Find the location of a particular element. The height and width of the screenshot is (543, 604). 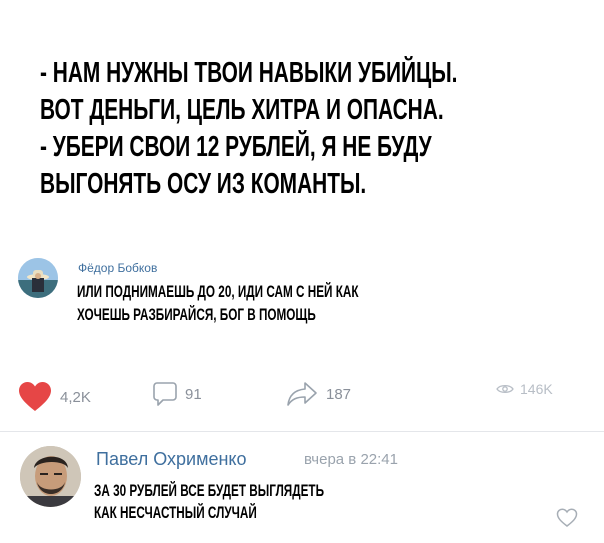

shares-count: 187 is located at coordinates (339, 394).